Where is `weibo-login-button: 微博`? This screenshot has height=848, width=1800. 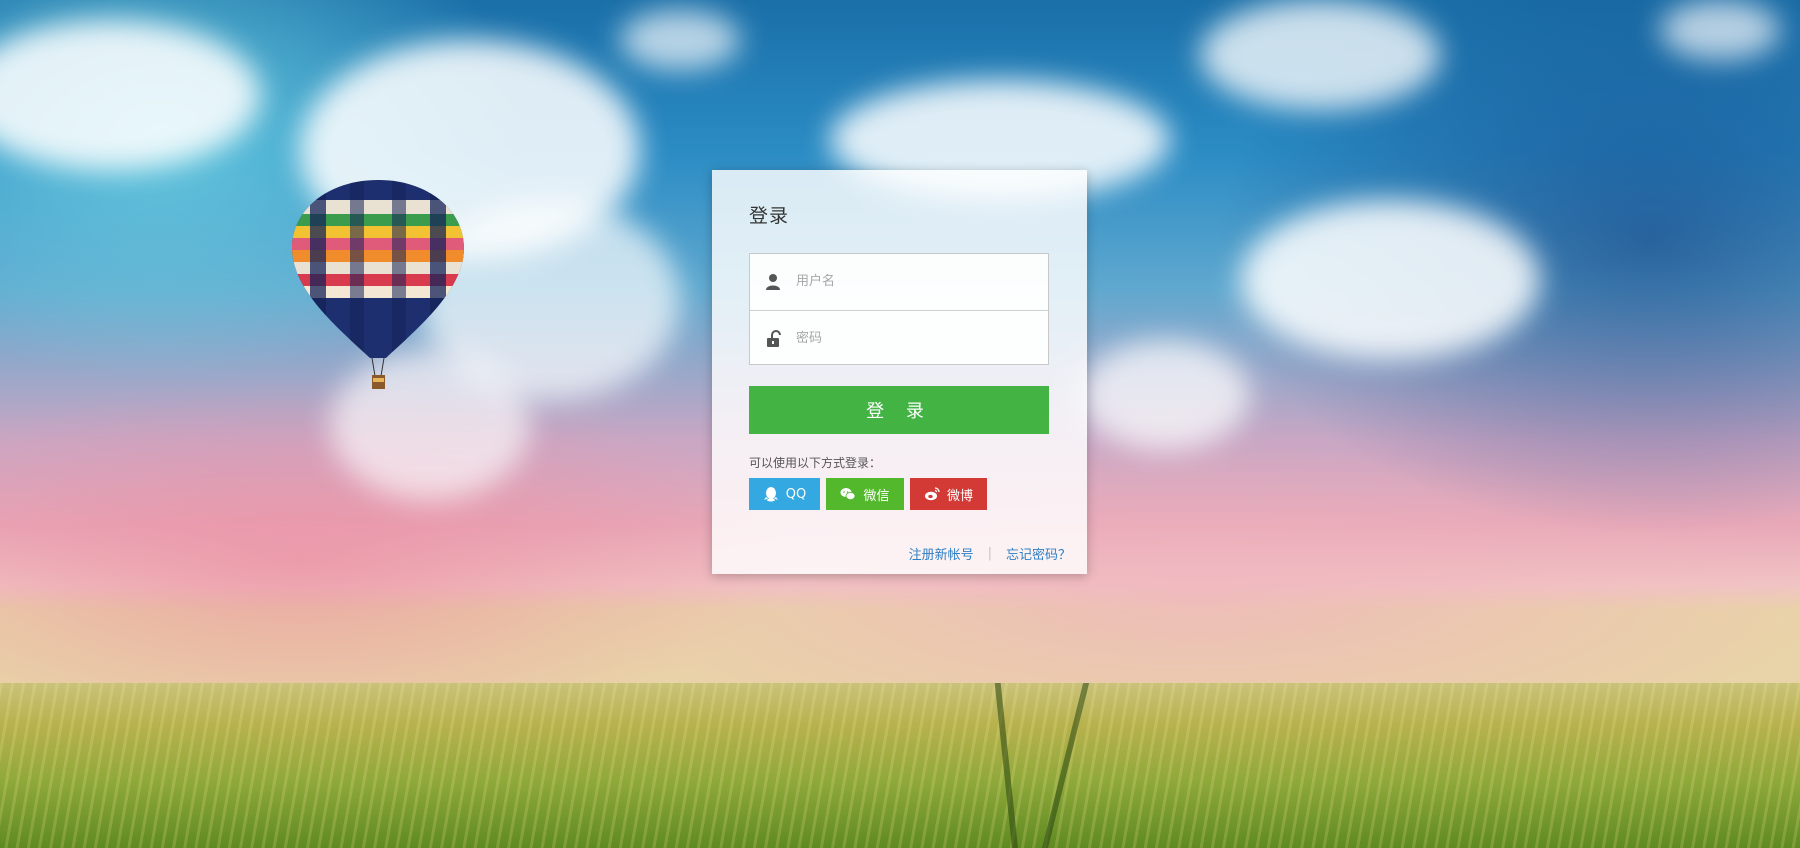
weibo-login-button: 微博 is located at coordinates (948, 494).